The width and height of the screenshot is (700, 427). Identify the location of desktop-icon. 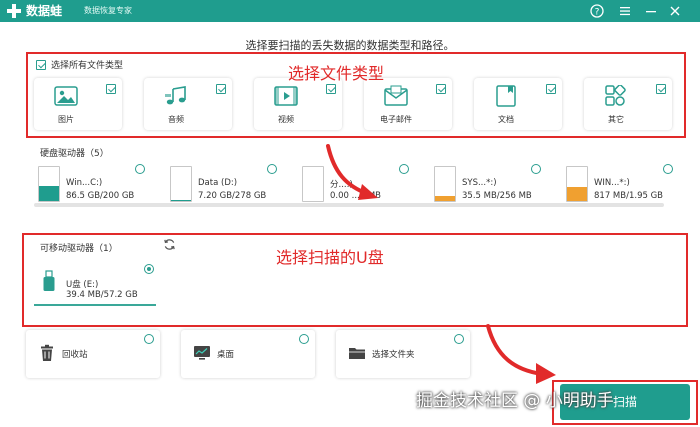
(202, 353).